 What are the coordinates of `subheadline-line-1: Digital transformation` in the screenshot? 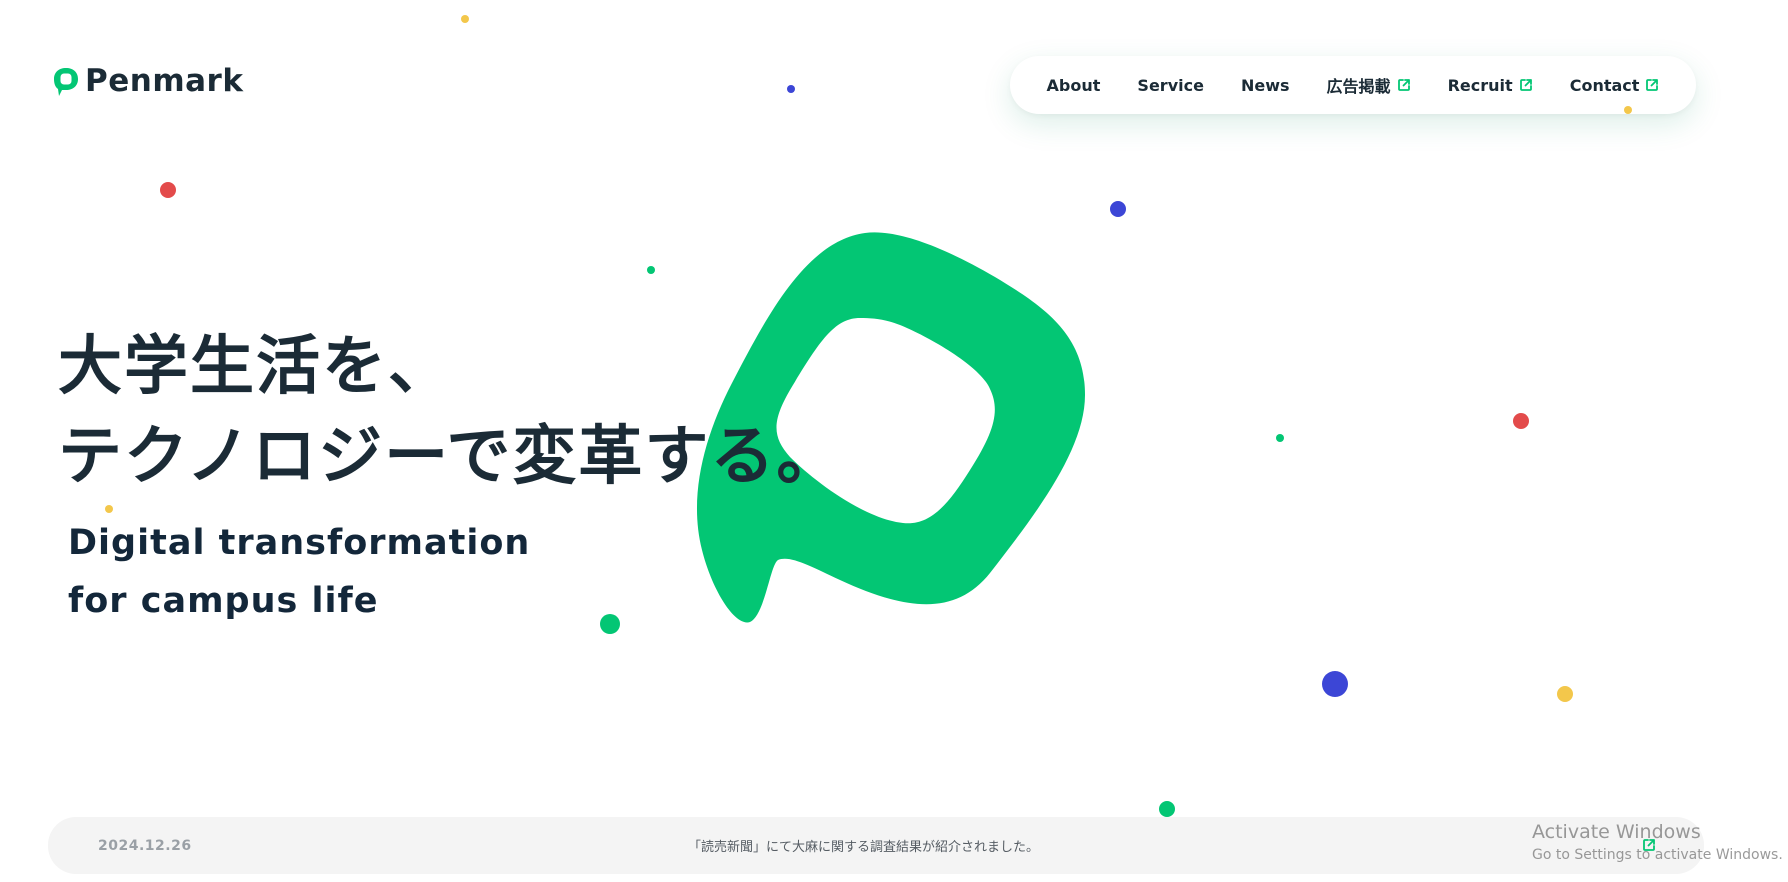 It's located at (299, 543).